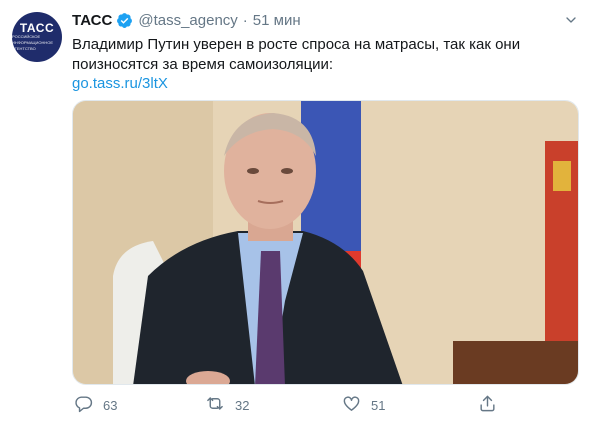 The image size is (593, 423). I want to click on retweet-count: 32, so click(242, 405).